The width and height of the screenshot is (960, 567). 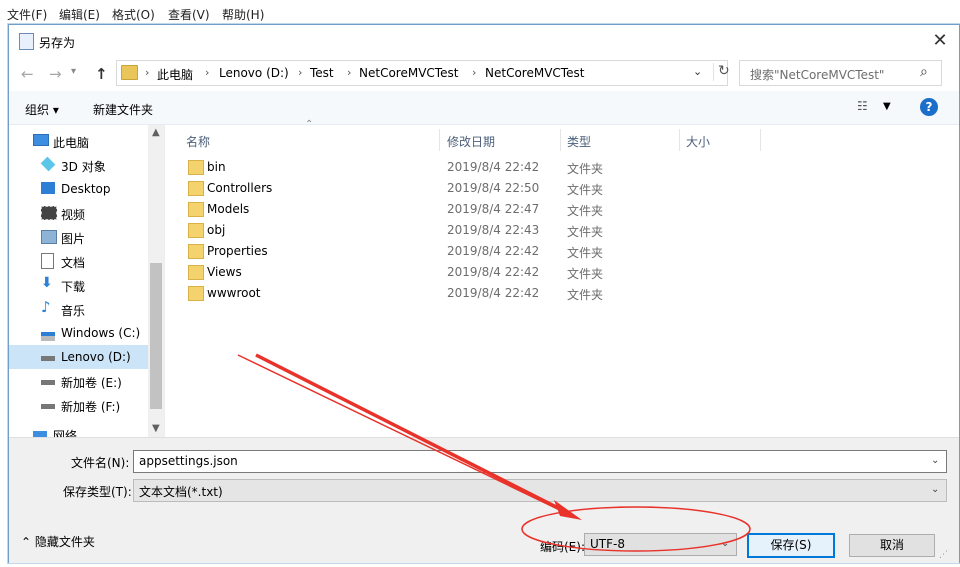 I want to click on file-row: Models 2019/8/4 22:47 文件夹, so click(x=469, y=209).